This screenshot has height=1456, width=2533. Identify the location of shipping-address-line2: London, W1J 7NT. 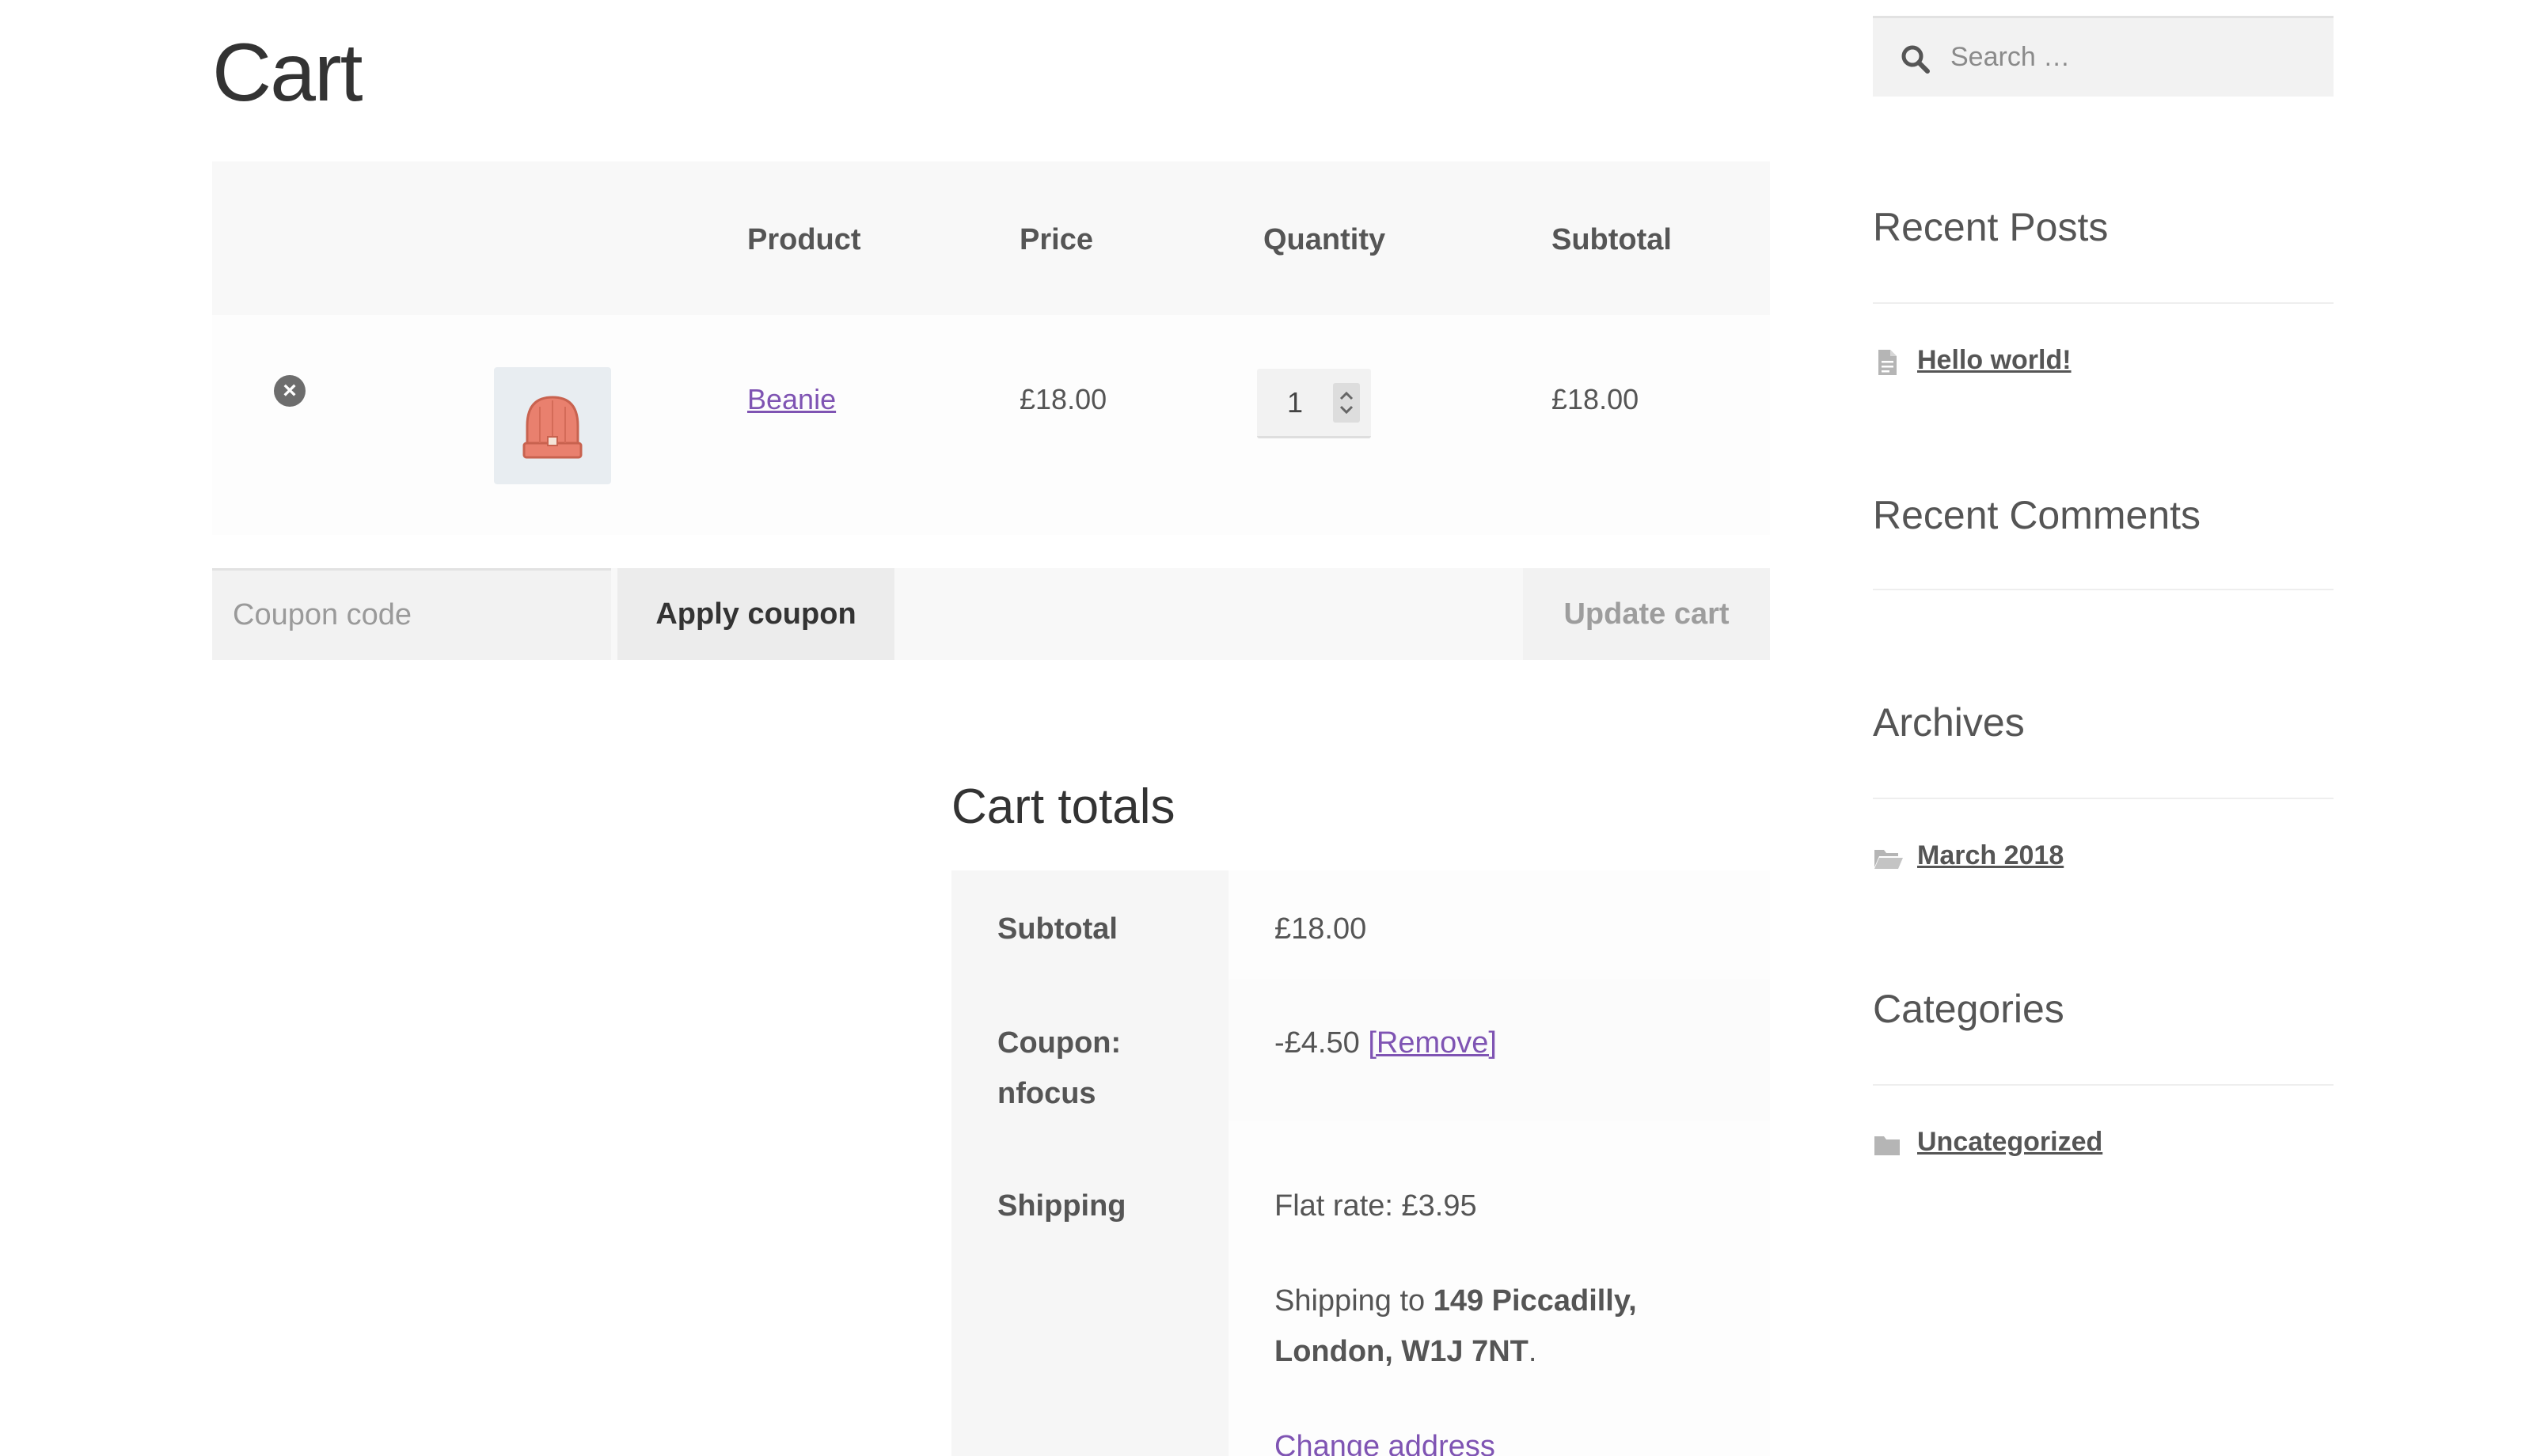
(1401, 1351).